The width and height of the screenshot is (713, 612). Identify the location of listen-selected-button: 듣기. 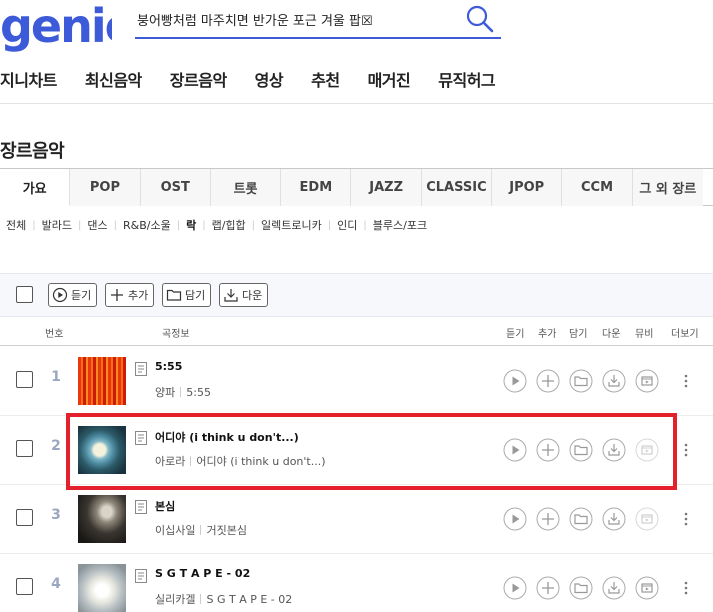
(73, 295).